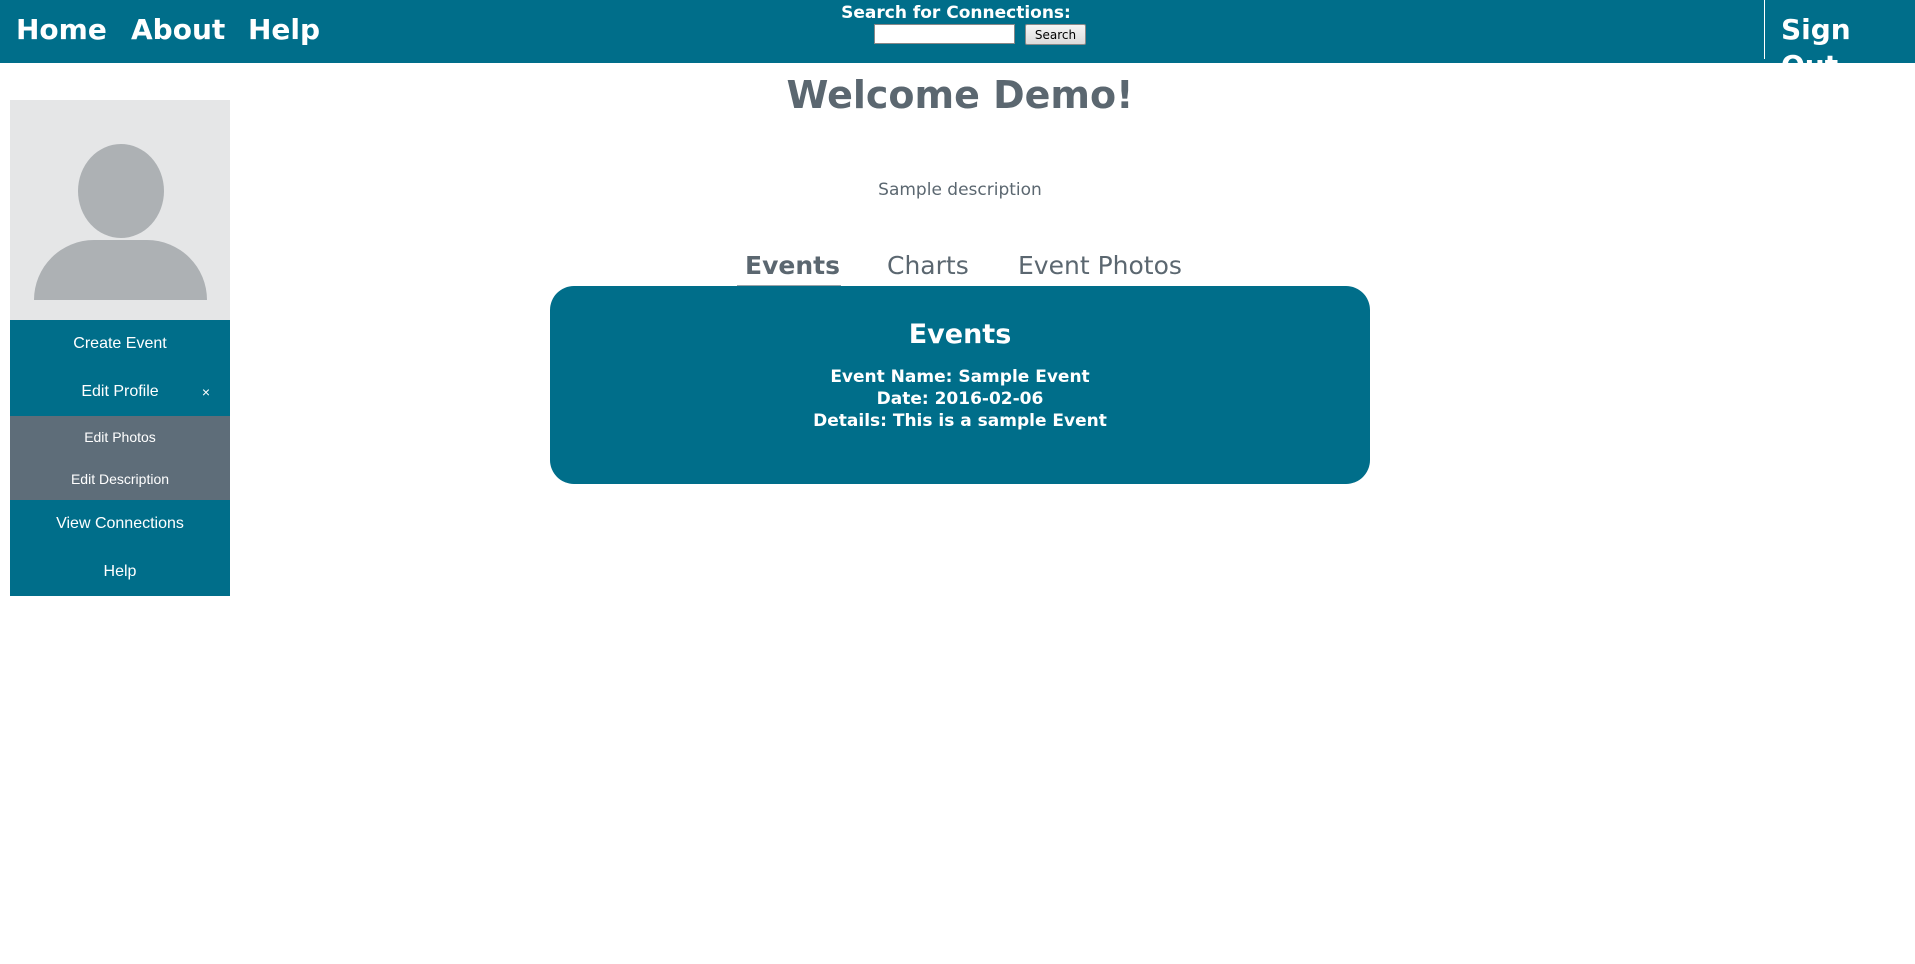 The height and width of the screenshot is (964, 1915). What do you see at coordinates (960, 190) in the screenshot?
I see `profile-description: Sample description` at bounding box center [960, 190].